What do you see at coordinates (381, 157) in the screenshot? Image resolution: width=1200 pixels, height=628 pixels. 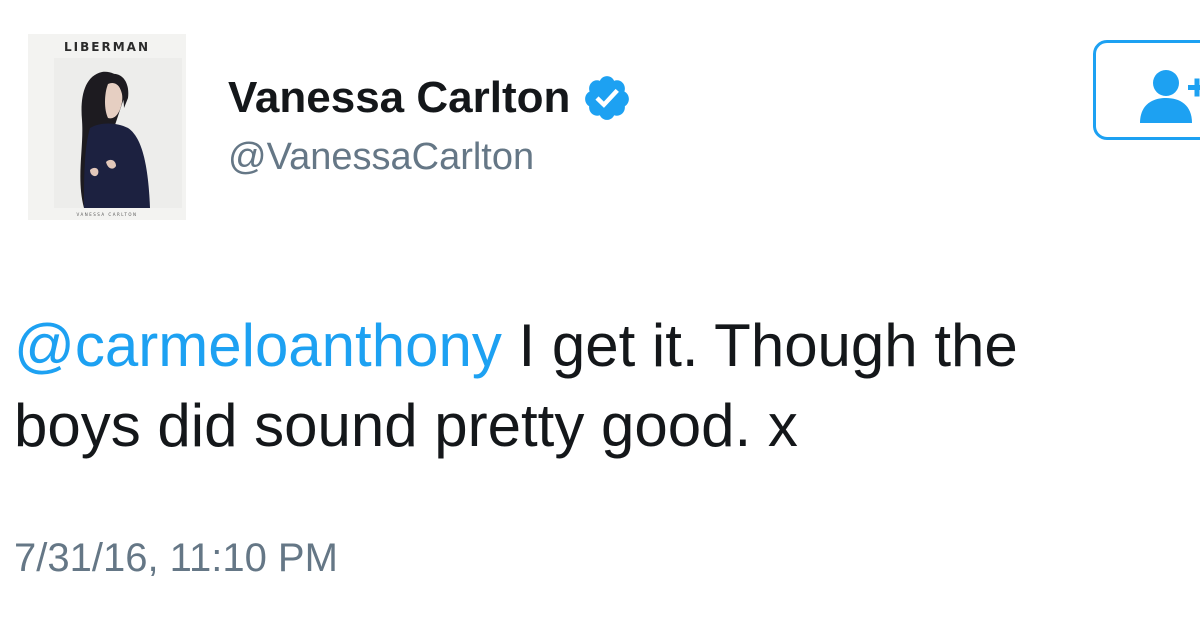 I see `user-handle: @VanessaCarlton` at bounding box center [381, 157].